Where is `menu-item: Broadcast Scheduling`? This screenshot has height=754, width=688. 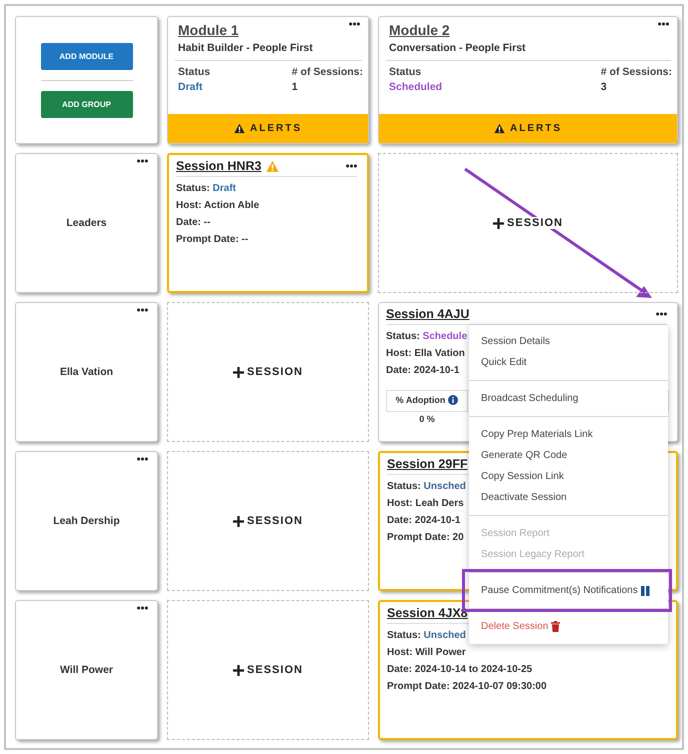 menu-item: Broadcast Scheduling is located at coordinates (568, 398).